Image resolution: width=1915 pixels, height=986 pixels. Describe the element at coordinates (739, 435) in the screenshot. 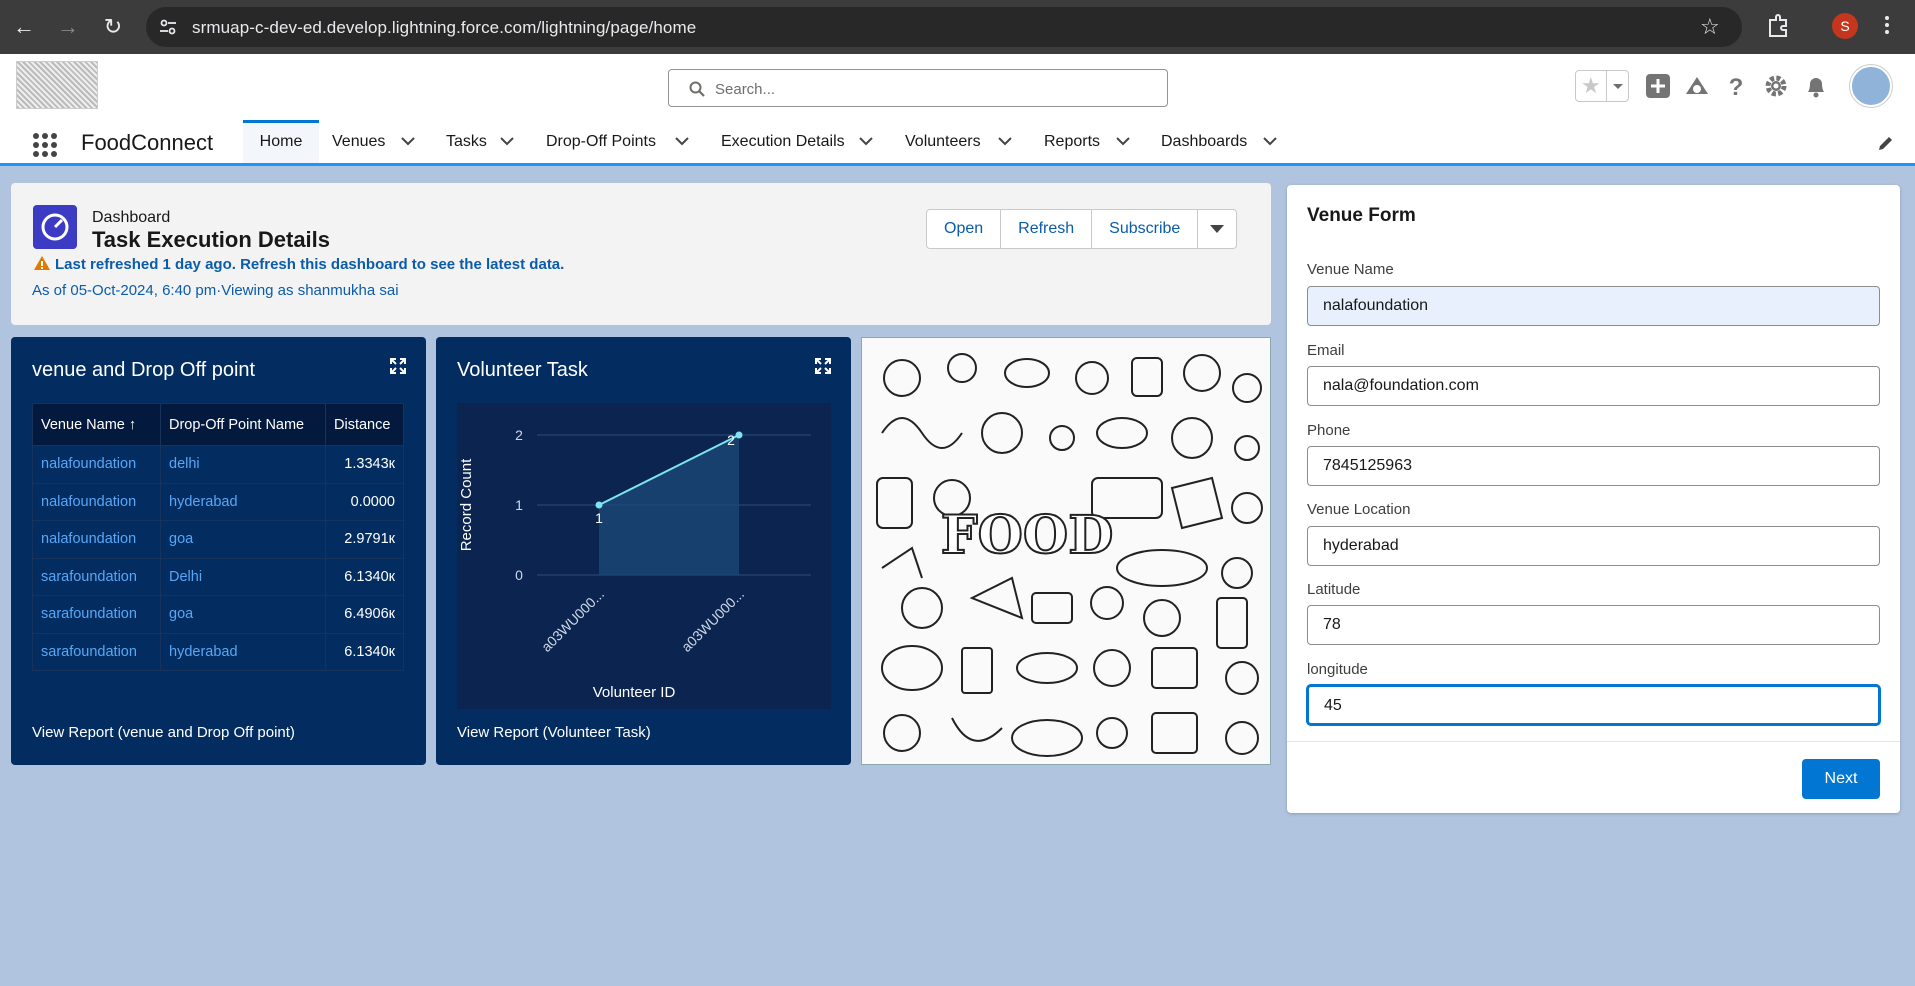

I see `data-point` at that location.